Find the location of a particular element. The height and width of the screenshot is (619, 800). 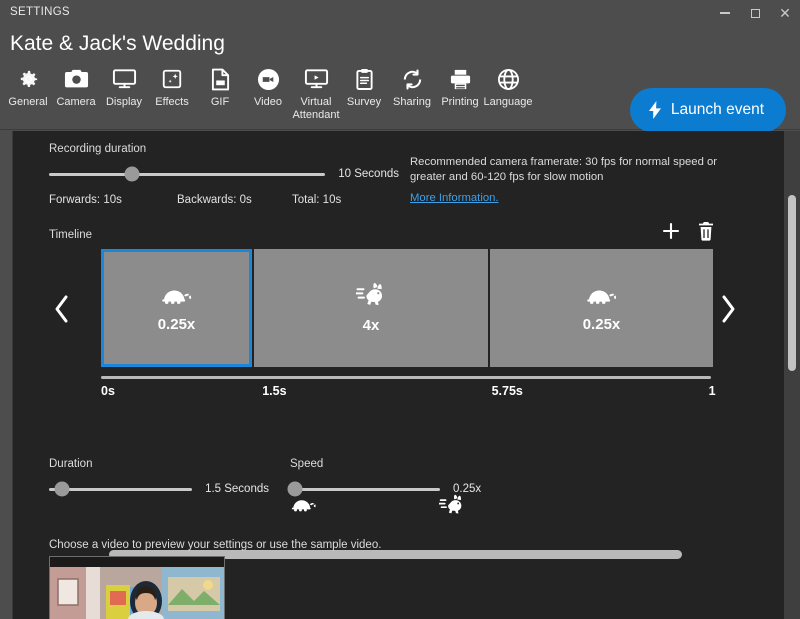

globe-icon is located at coordinates (508, 79).